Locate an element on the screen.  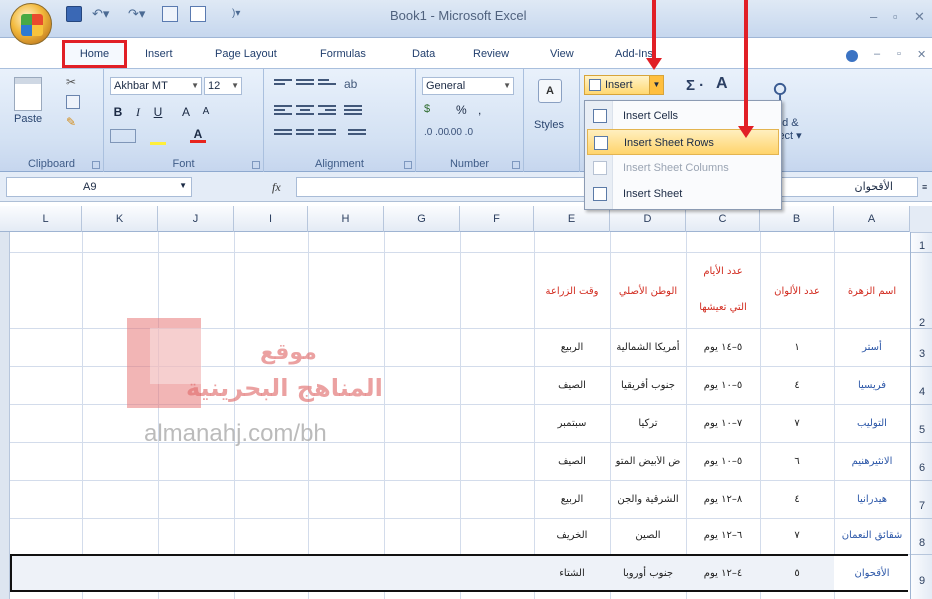
select-all-corner is located at coordinates (921, 219).